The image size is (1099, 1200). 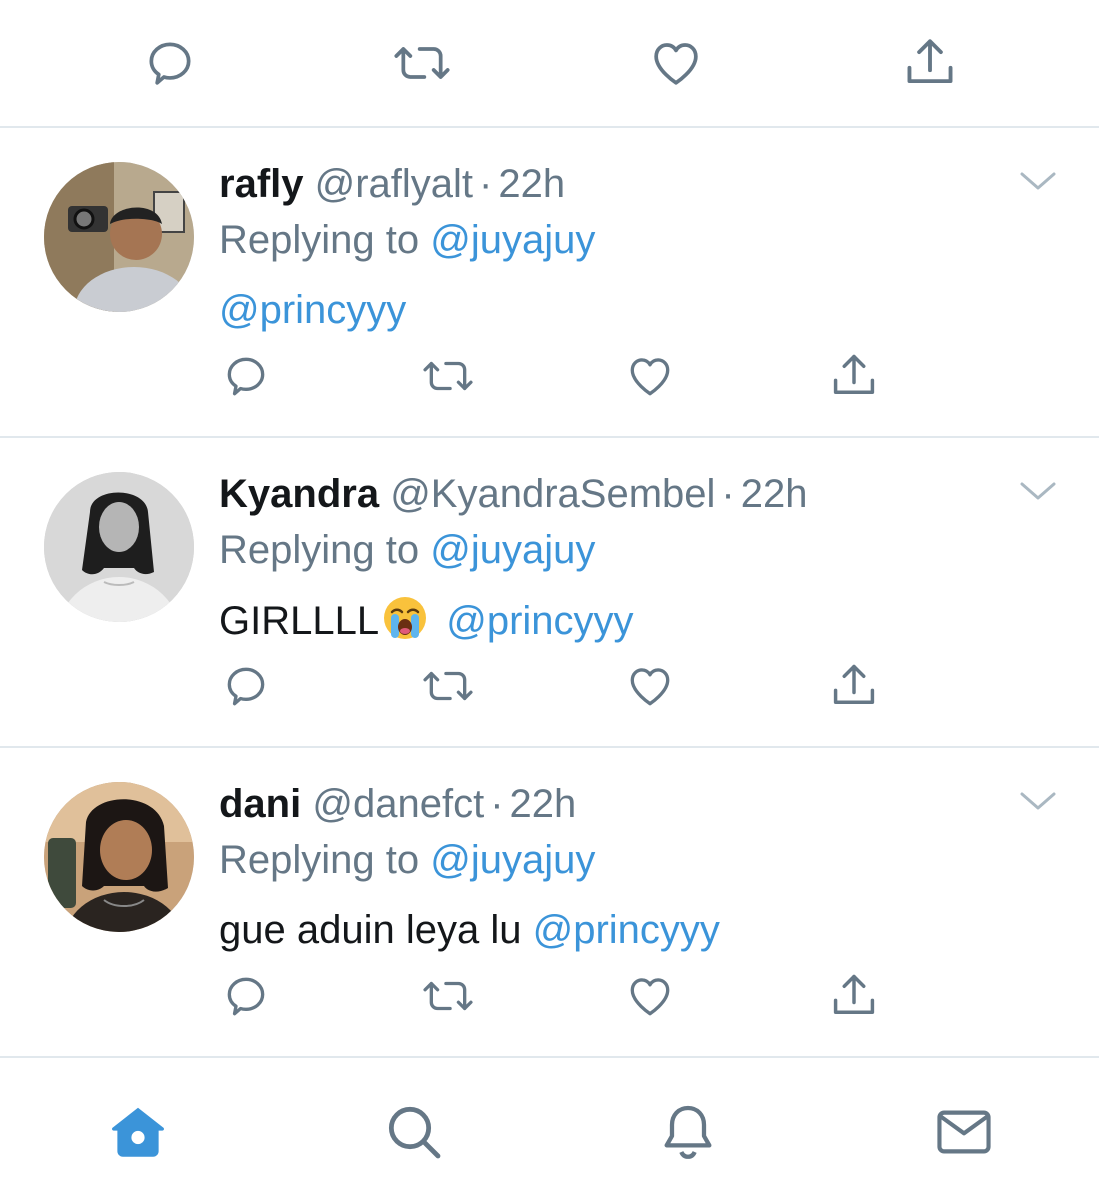 I want to click on tab-notifications, so click(x=688, y=1132).